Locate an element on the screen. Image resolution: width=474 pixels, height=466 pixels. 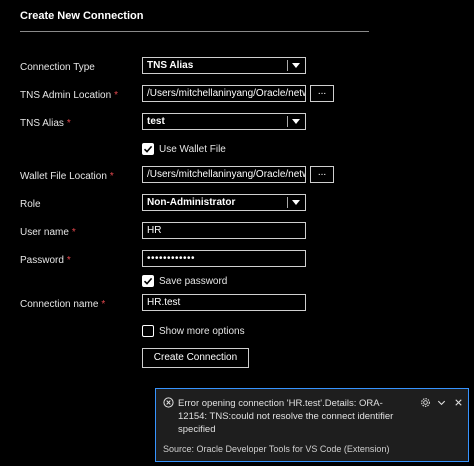
gear-icon is located at coordinates (425, 402).